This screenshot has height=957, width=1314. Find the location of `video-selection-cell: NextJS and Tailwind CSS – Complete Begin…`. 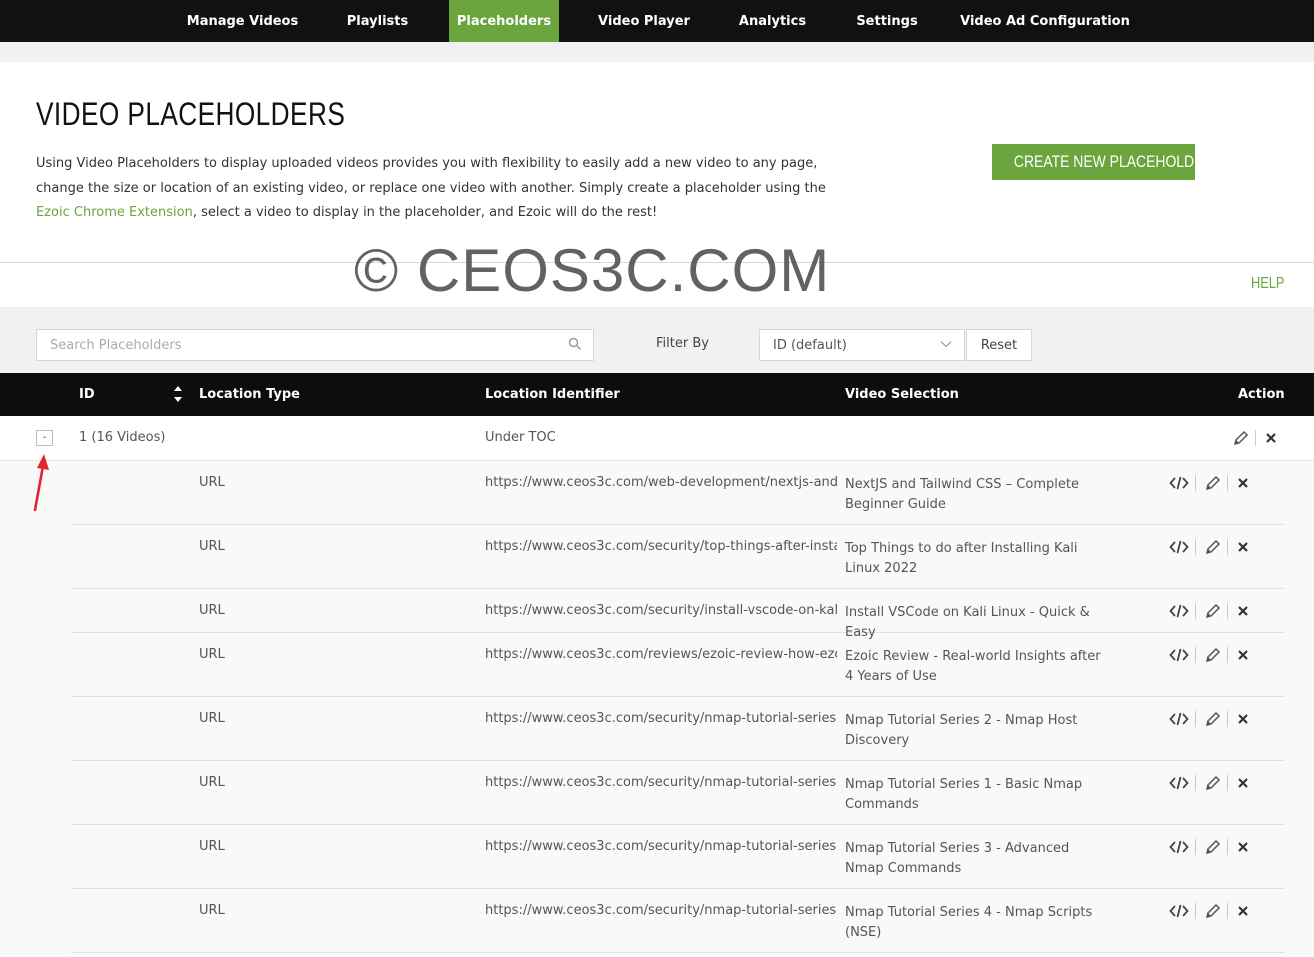

video-selection-cell: NextJS and Tailwind CSS – Complete Begin… is located at coordinates (962, 494).